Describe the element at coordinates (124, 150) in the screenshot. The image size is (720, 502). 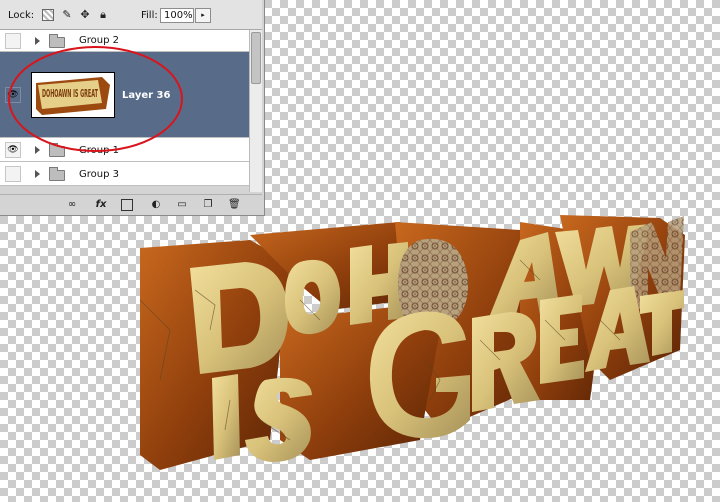
I see `layer-row-group-1: 👁 Group 1` at that location.